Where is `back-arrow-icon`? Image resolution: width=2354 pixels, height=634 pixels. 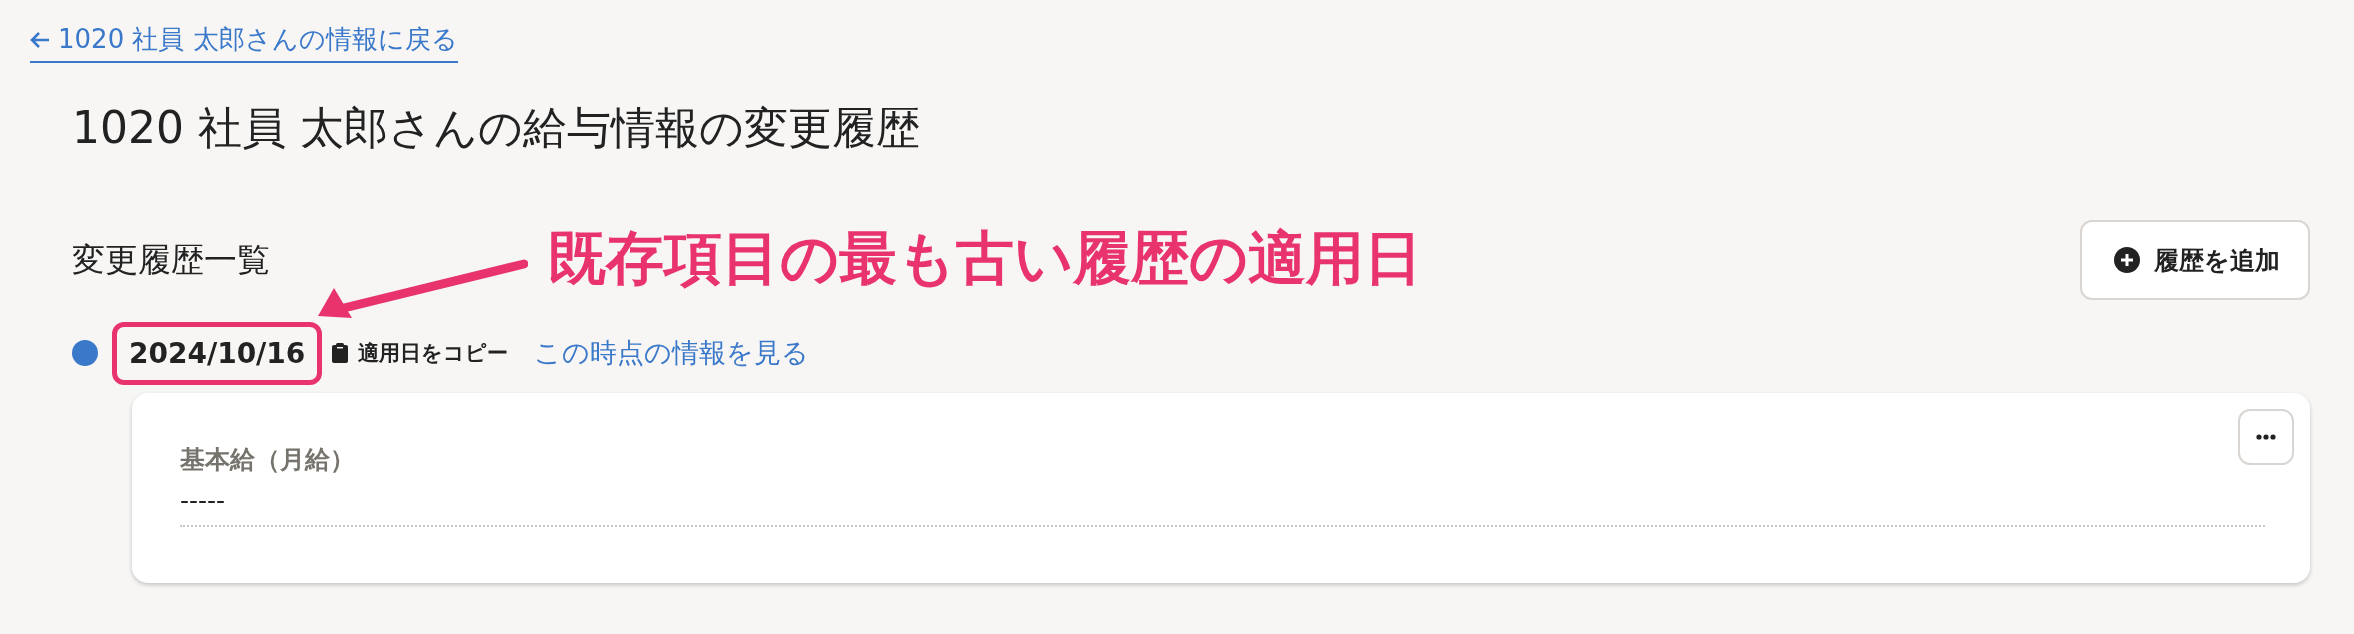 back-arrow-icon is located at coordinates (40, 39).